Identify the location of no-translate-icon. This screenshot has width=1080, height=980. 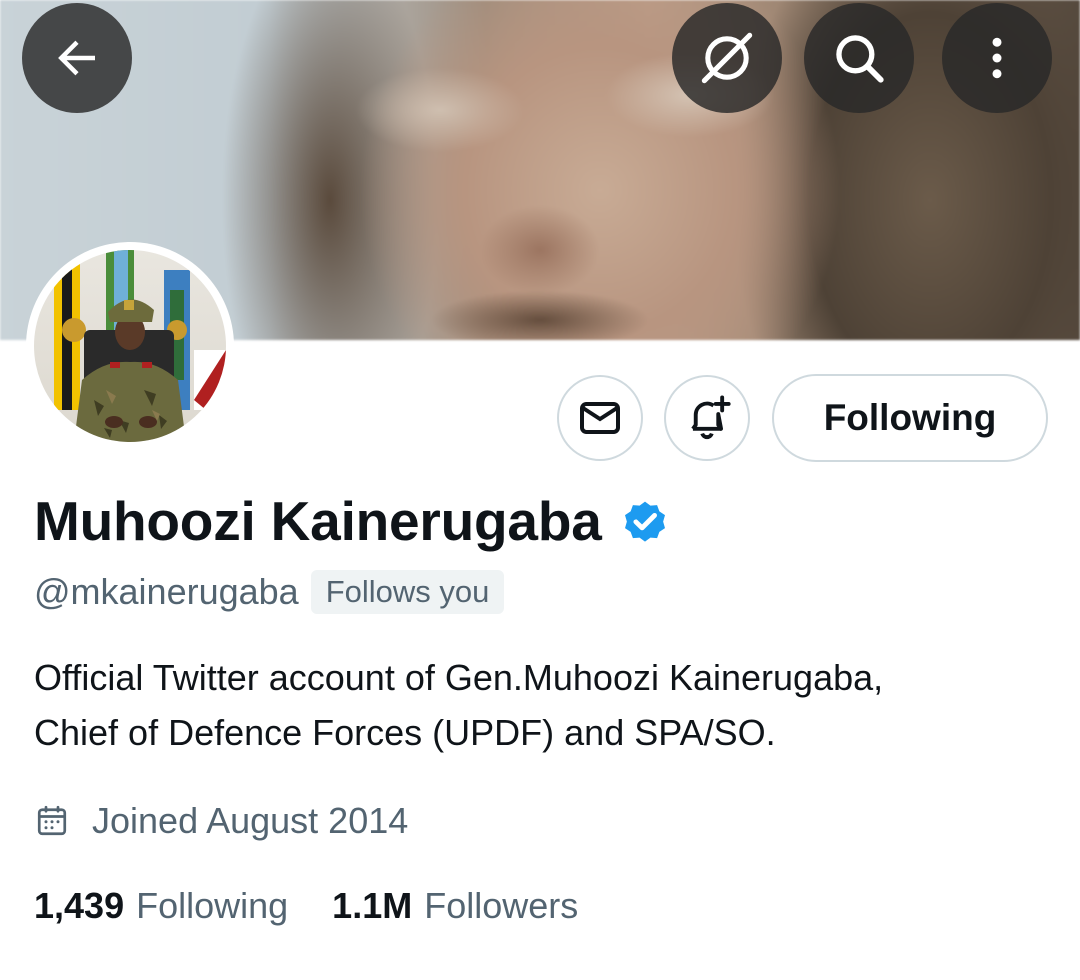
(727, 58).